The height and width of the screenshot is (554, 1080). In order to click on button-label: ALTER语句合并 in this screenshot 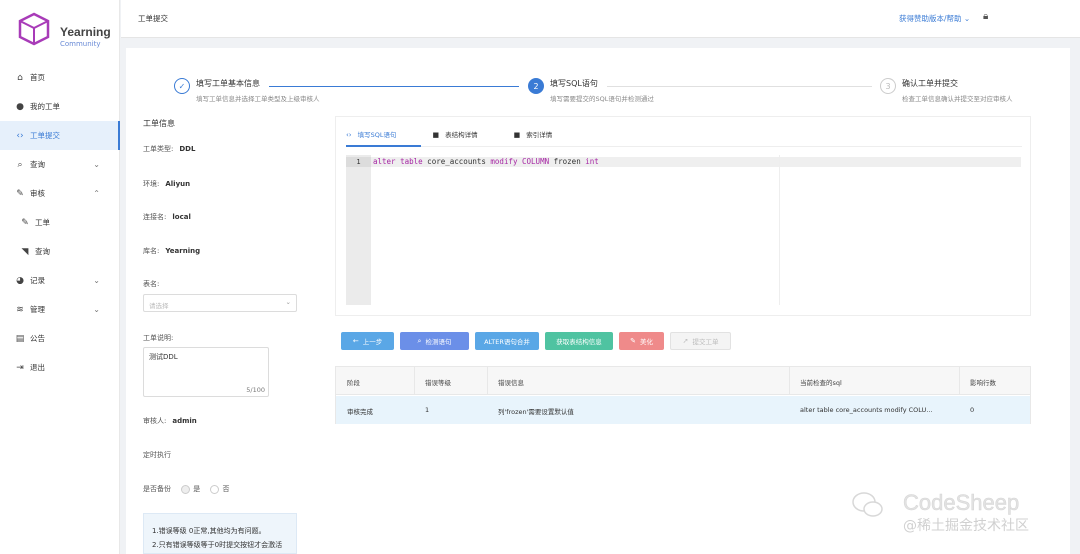, I will do `click(507, 342)`.